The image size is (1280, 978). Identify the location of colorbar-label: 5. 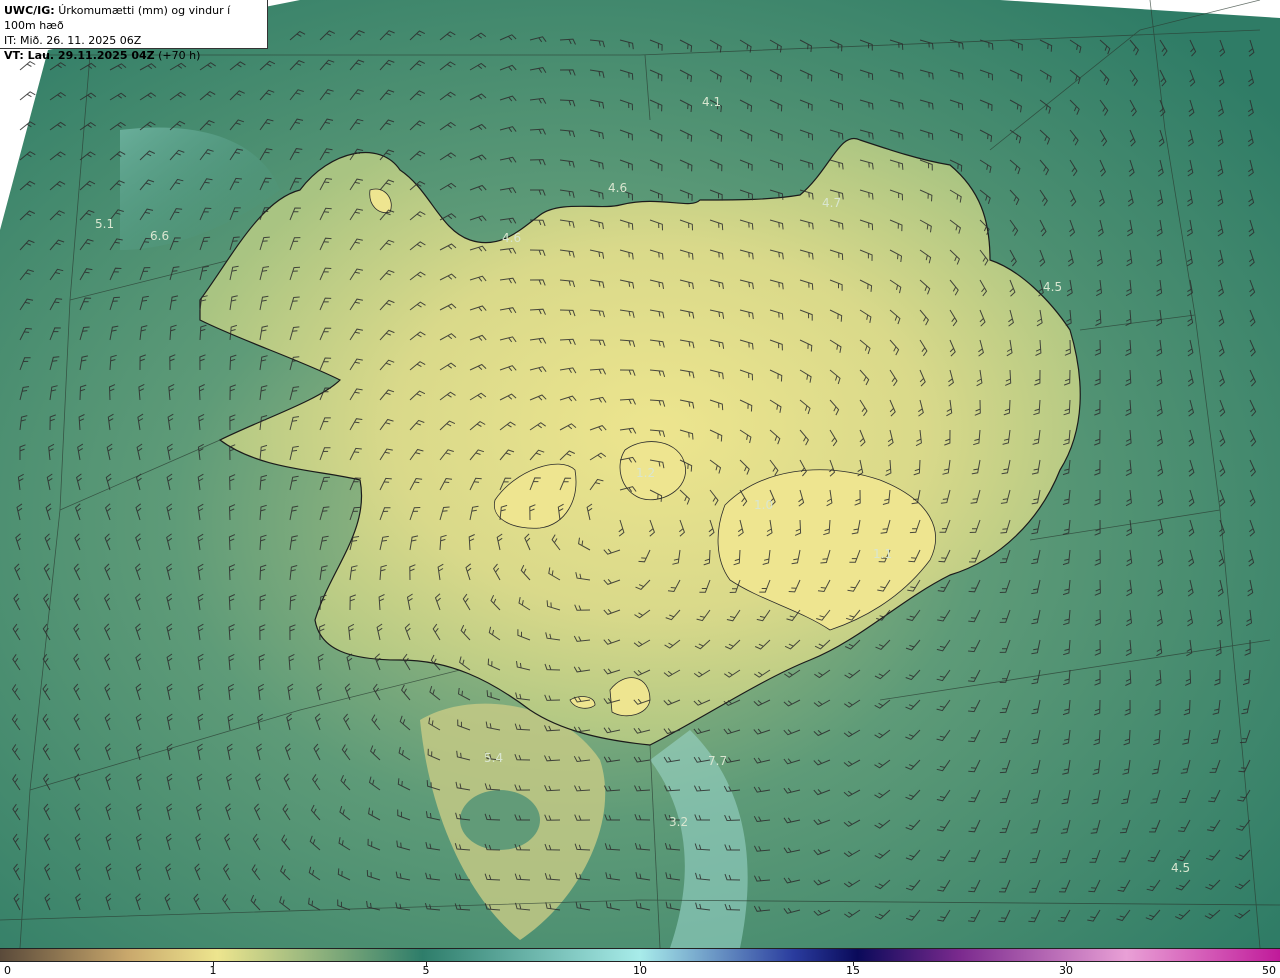
(426, 970).